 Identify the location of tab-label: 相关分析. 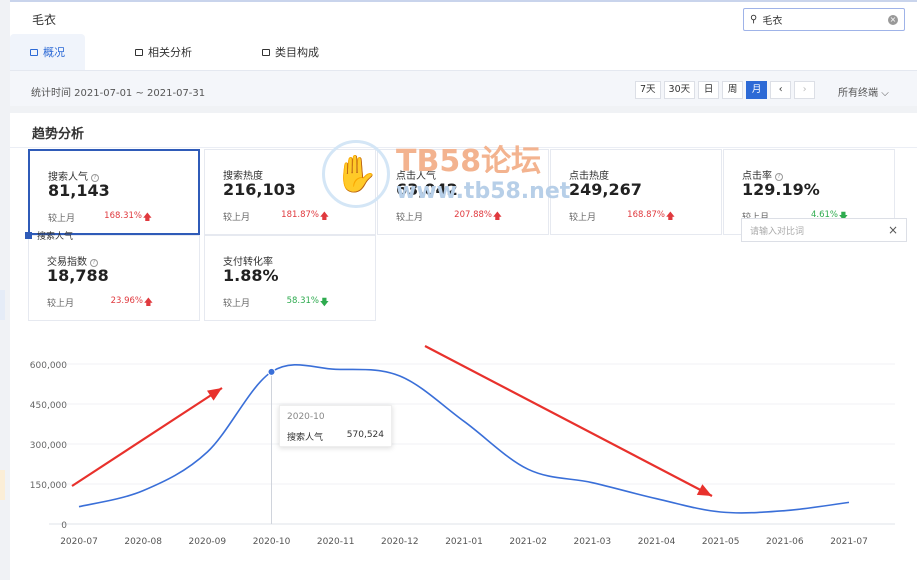
(170, 52).